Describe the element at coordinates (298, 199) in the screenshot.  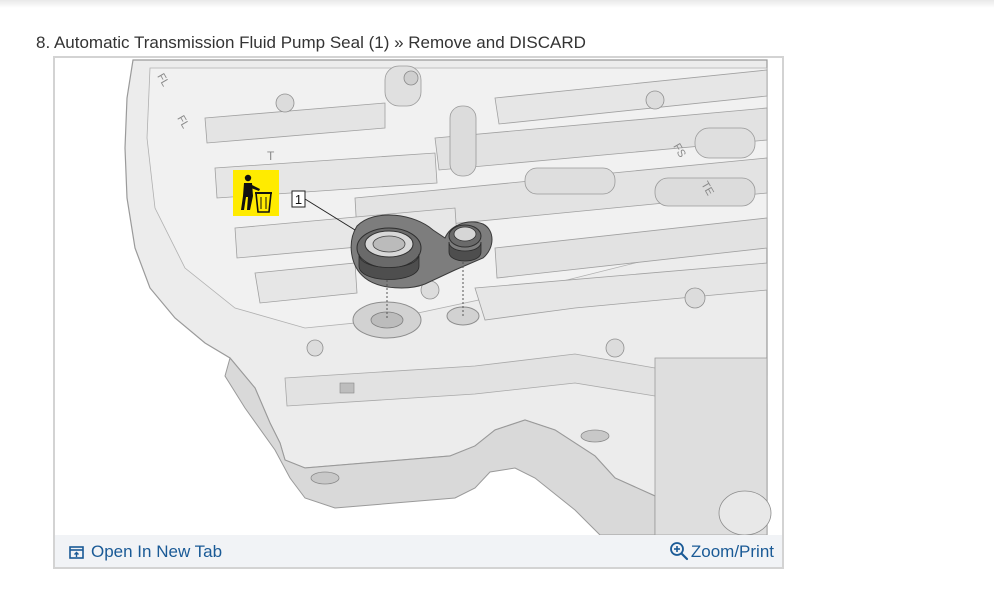
I see `callout-number: 1` at that location.